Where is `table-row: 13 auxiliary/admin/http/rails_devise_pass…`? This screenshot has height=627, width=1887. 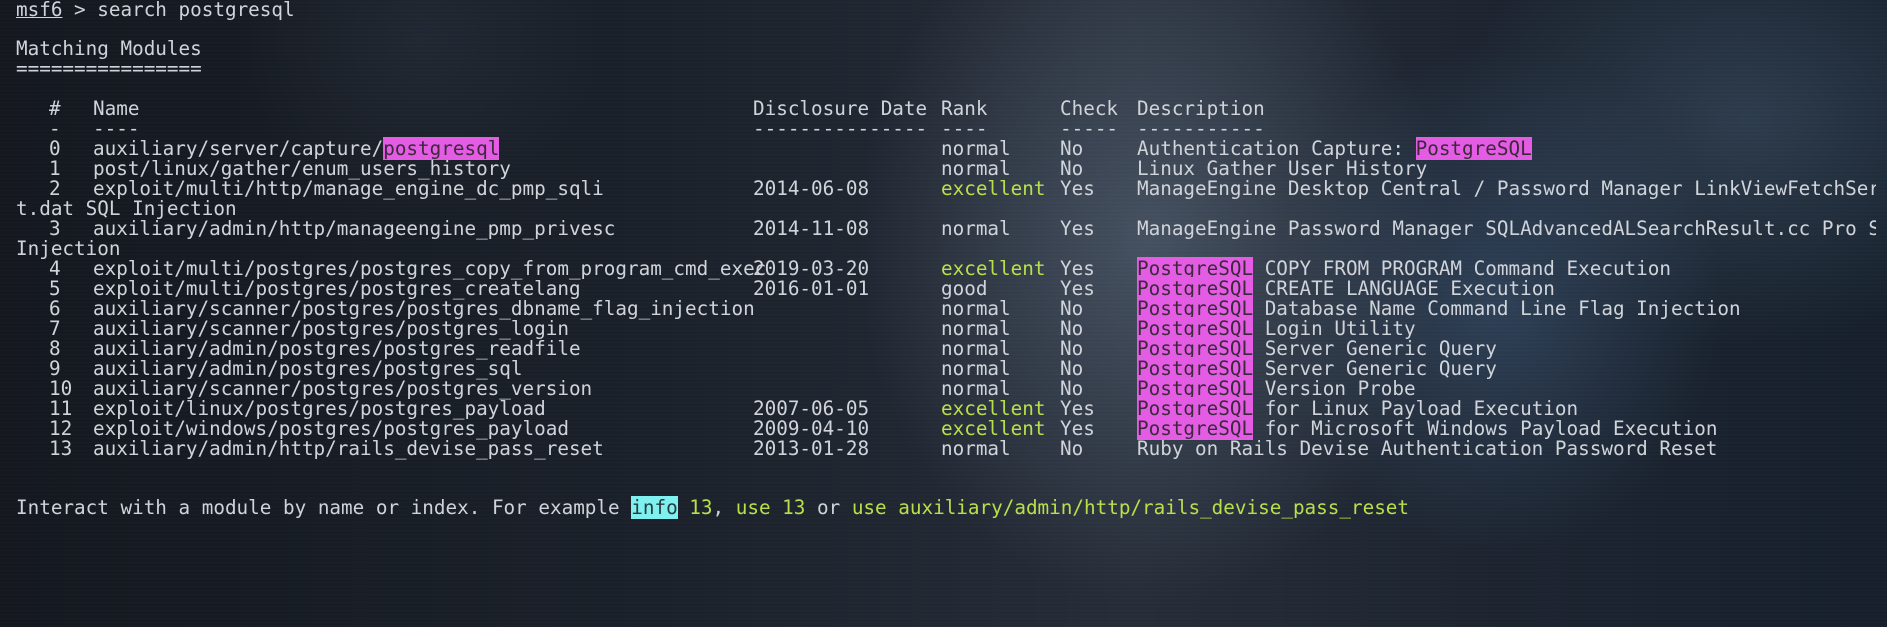
table-row: 13 auxiliary/admin/http/rails_devise_pass… is located at coordinates (946, 449).